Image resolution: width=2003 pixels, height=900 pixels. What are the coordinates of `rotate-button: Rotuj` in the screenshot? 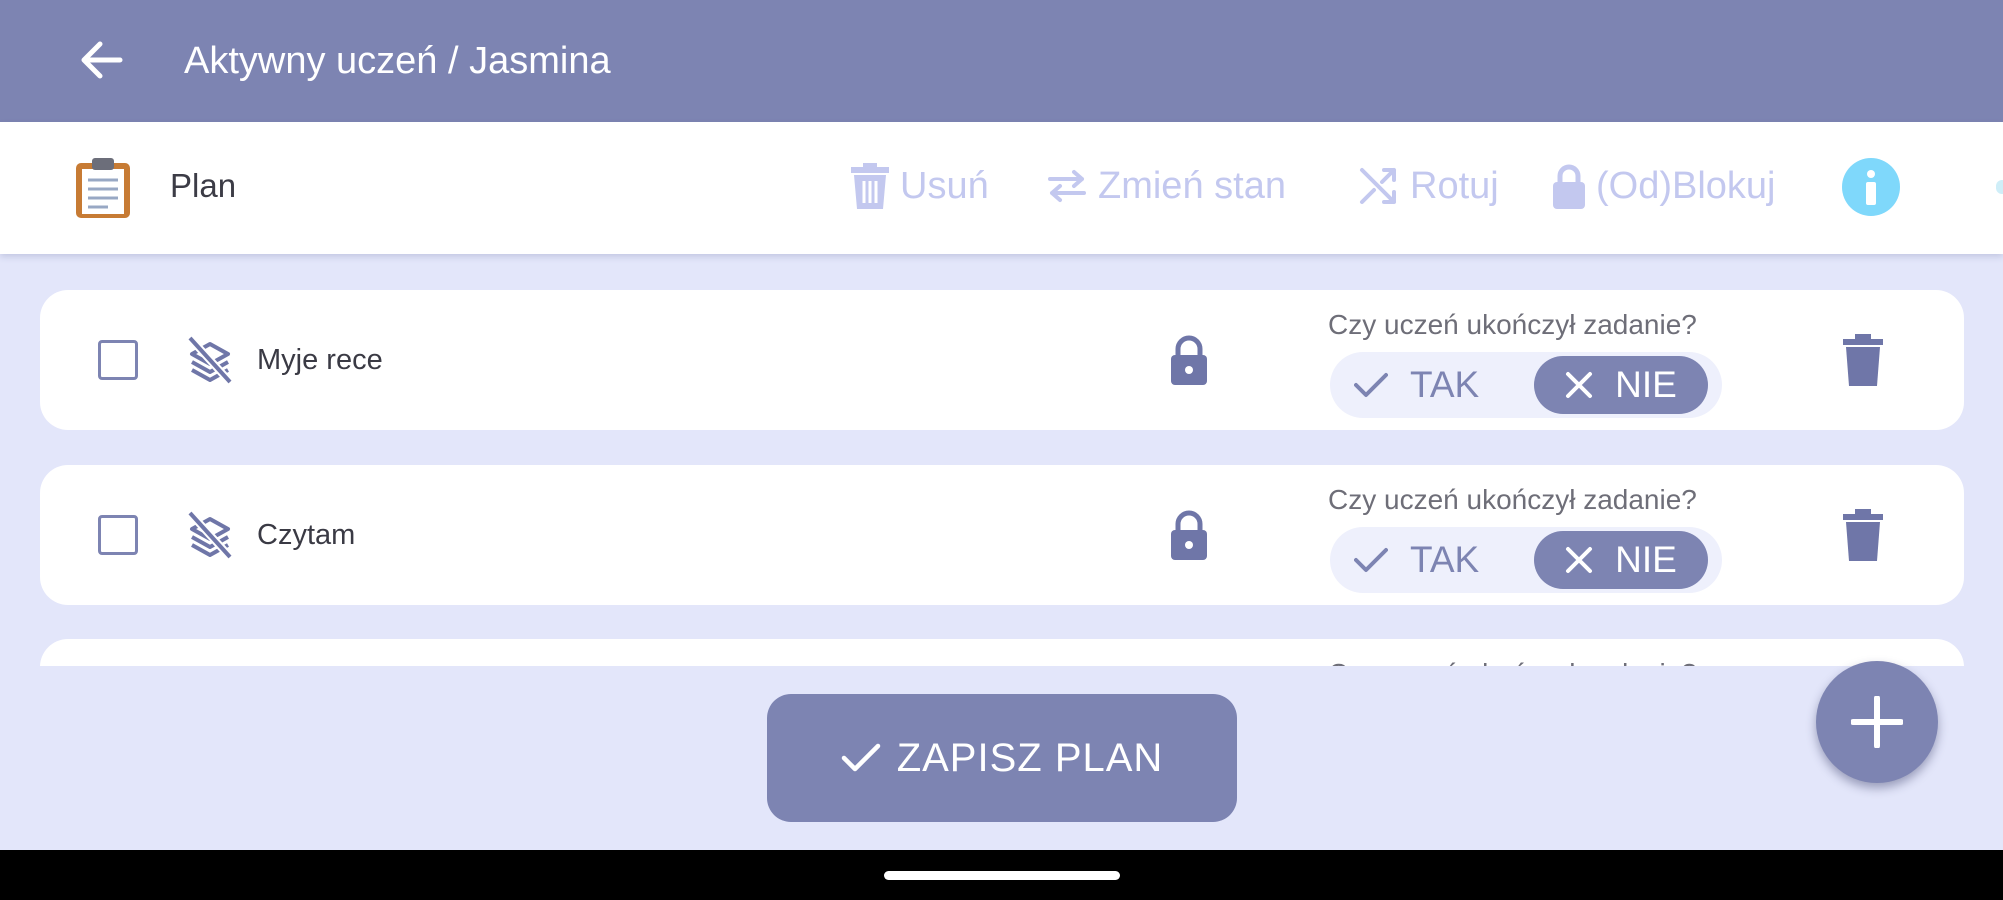 It's located at (1428, 186).